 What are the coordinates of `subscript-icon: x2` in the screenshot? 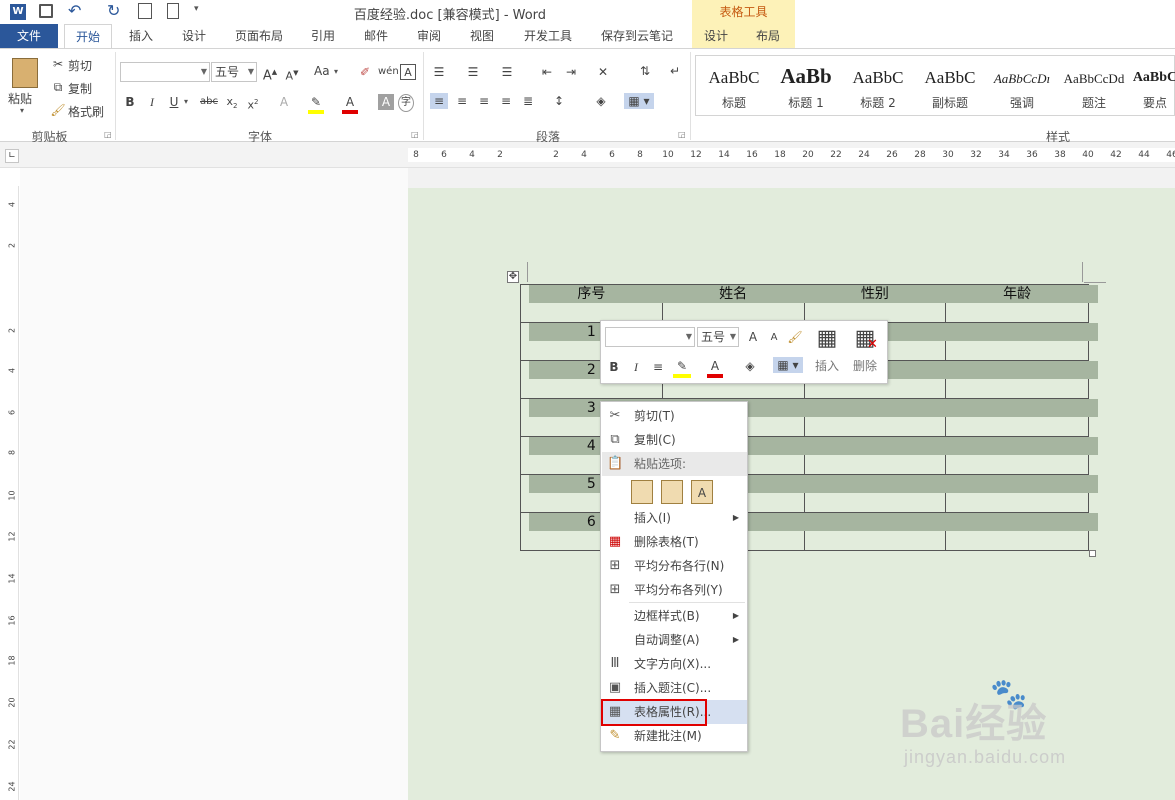 It's located at (232, 104).